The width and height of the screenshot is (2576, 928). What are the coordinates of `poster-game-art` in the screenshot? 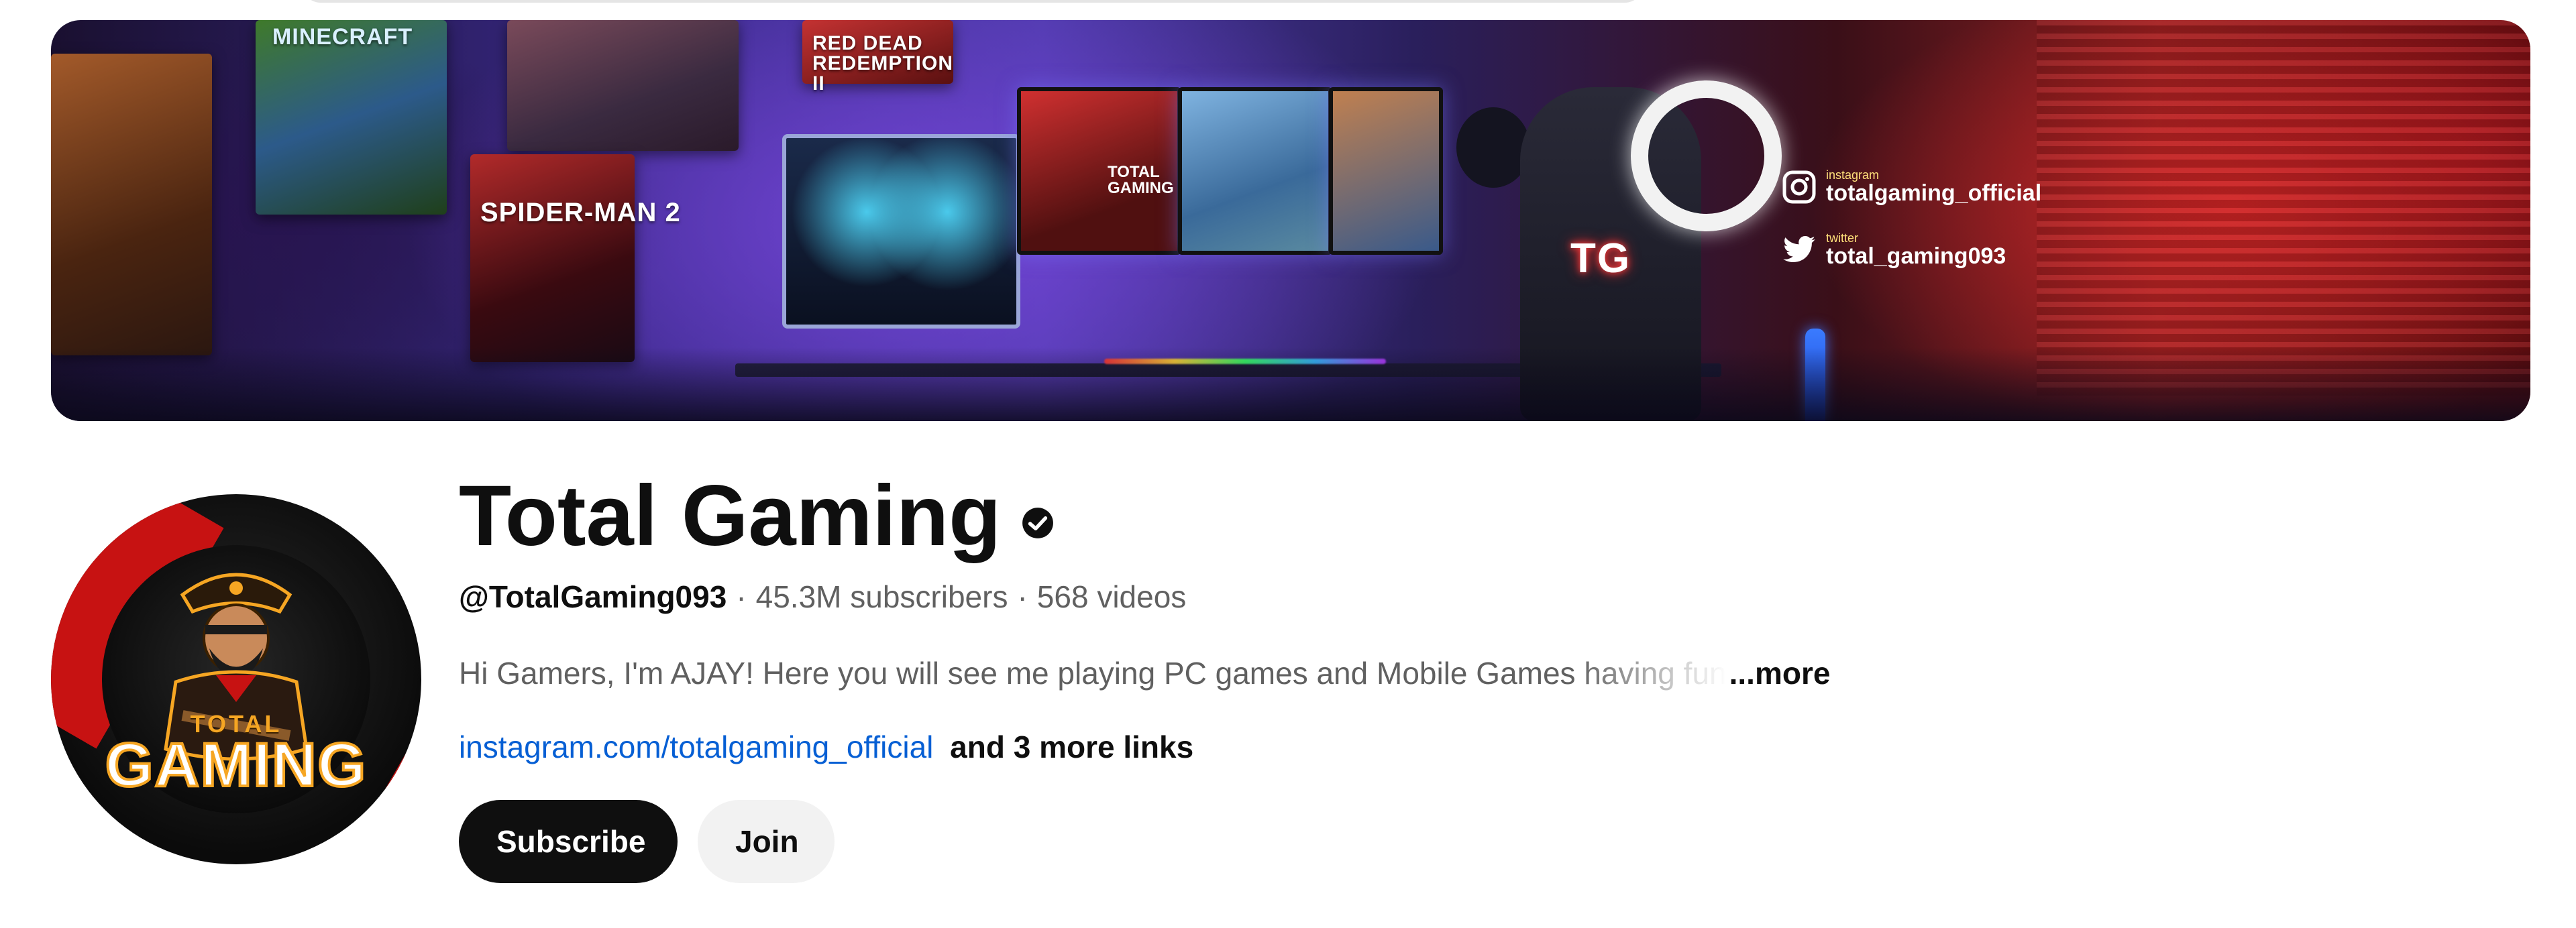 It's located at (131, 205).